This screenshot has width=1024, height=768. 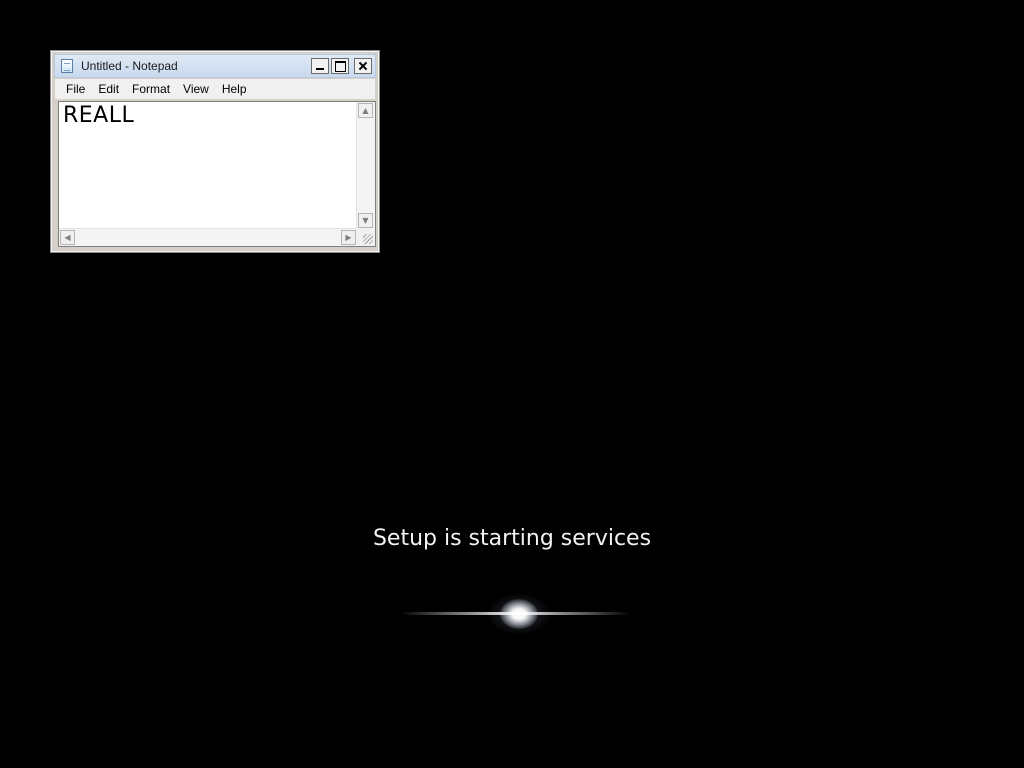 I want to click on window-title: Untitled - Notepad, so click(x=129, y=66).